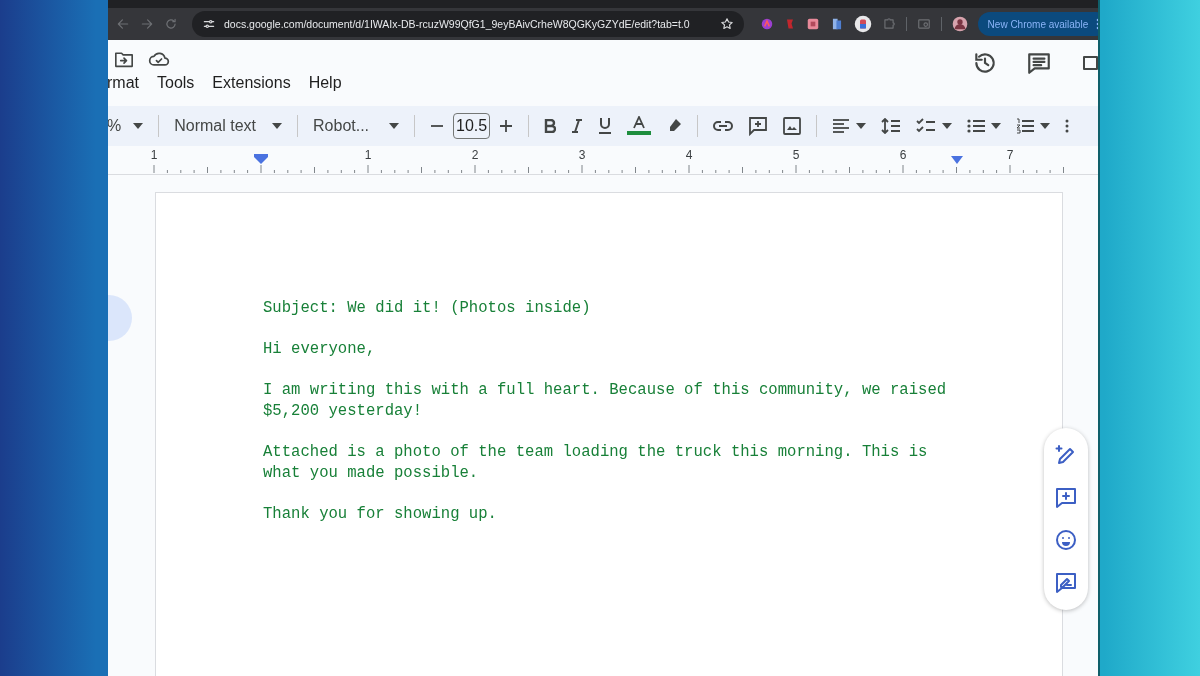 The height and width of the screenshot is (676, 1200). What do you see at coordinates (1037, 24) in the screenshot?
I see `update-button: New Chrome available` at bounding box center [1037, 24].